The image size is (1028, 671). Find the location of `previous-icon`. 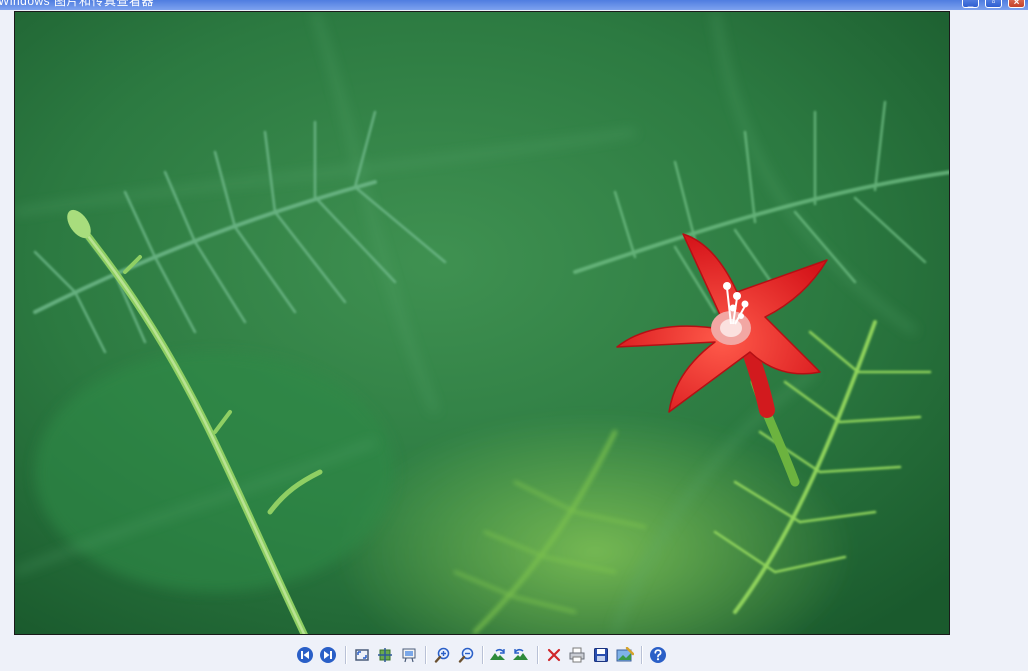

previous-icon is located at coordinates (305, 655).